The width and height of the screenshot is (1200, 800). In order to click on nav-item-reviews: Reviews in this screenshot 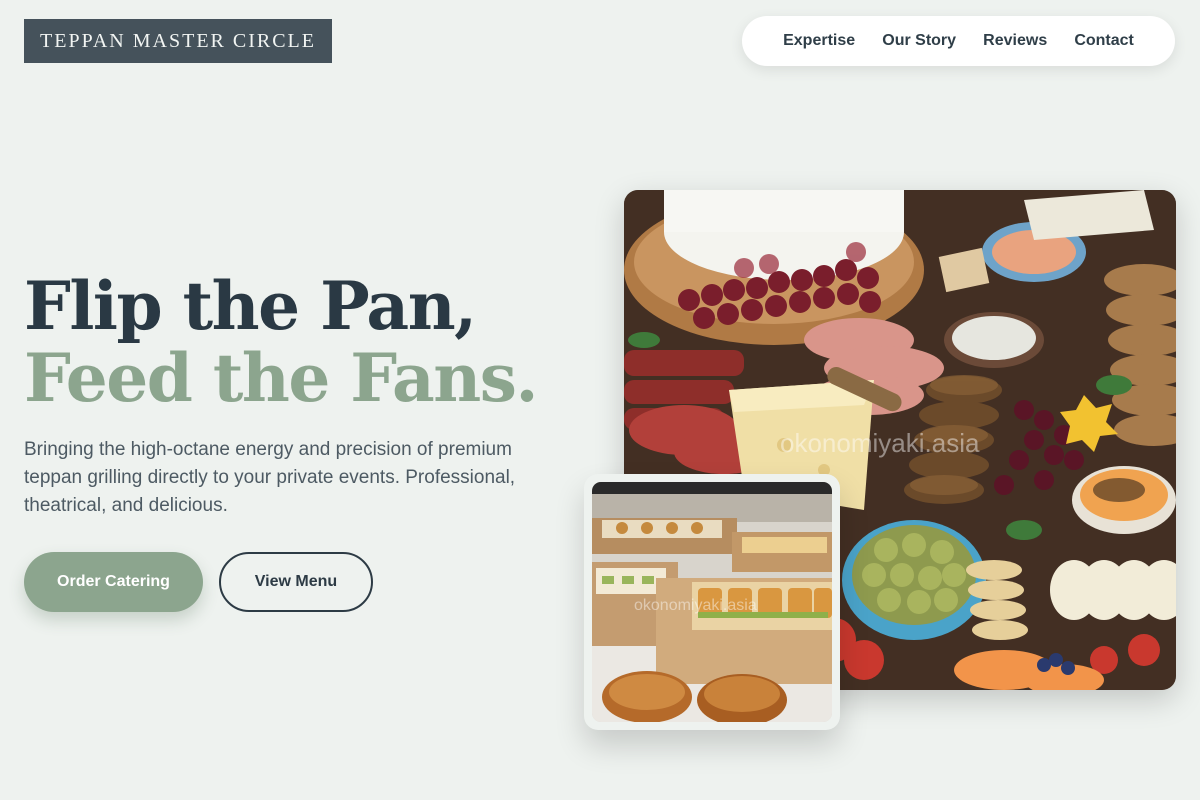, I will do `click(1015, 41)`.